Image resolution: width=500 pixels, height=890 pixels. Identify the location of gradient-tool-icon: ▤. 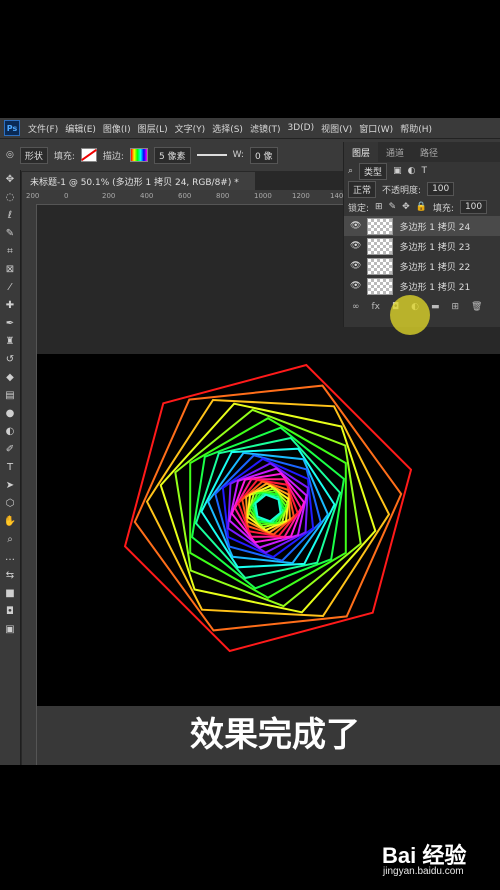
(10, 395).